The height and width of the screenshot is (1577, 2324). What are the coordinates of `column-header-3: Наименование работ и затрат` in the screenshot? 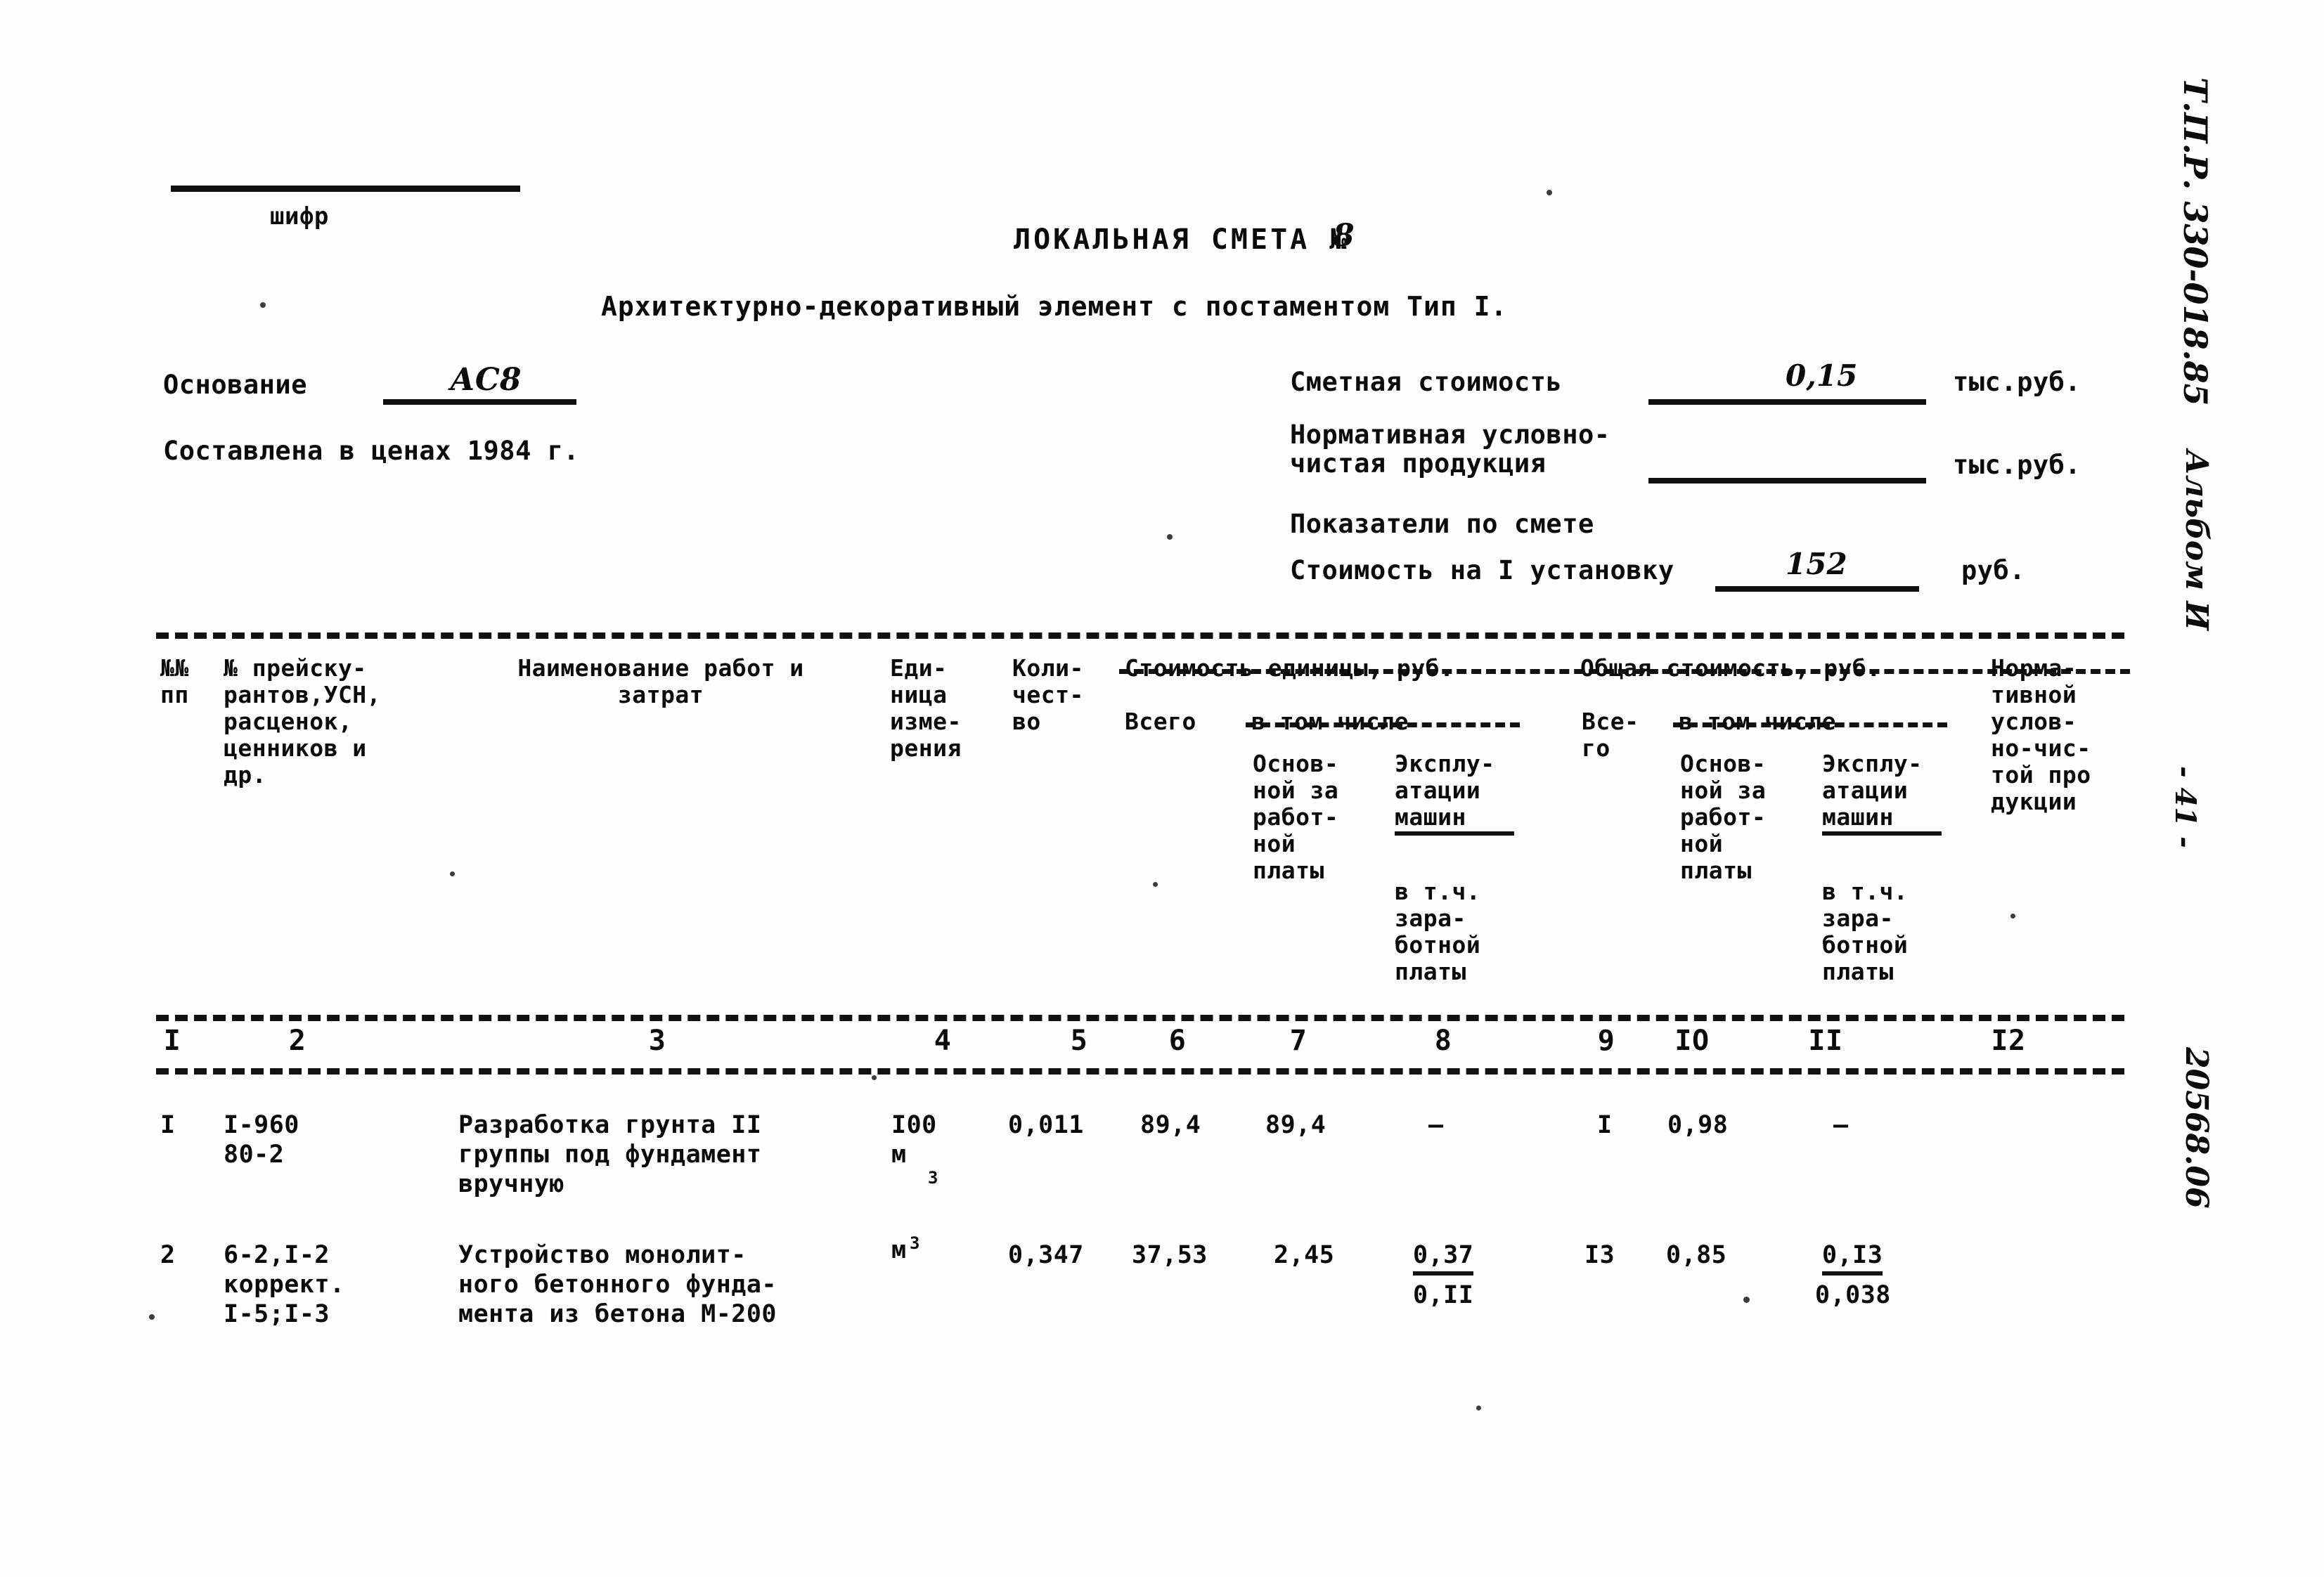 It's located at (660, 681).